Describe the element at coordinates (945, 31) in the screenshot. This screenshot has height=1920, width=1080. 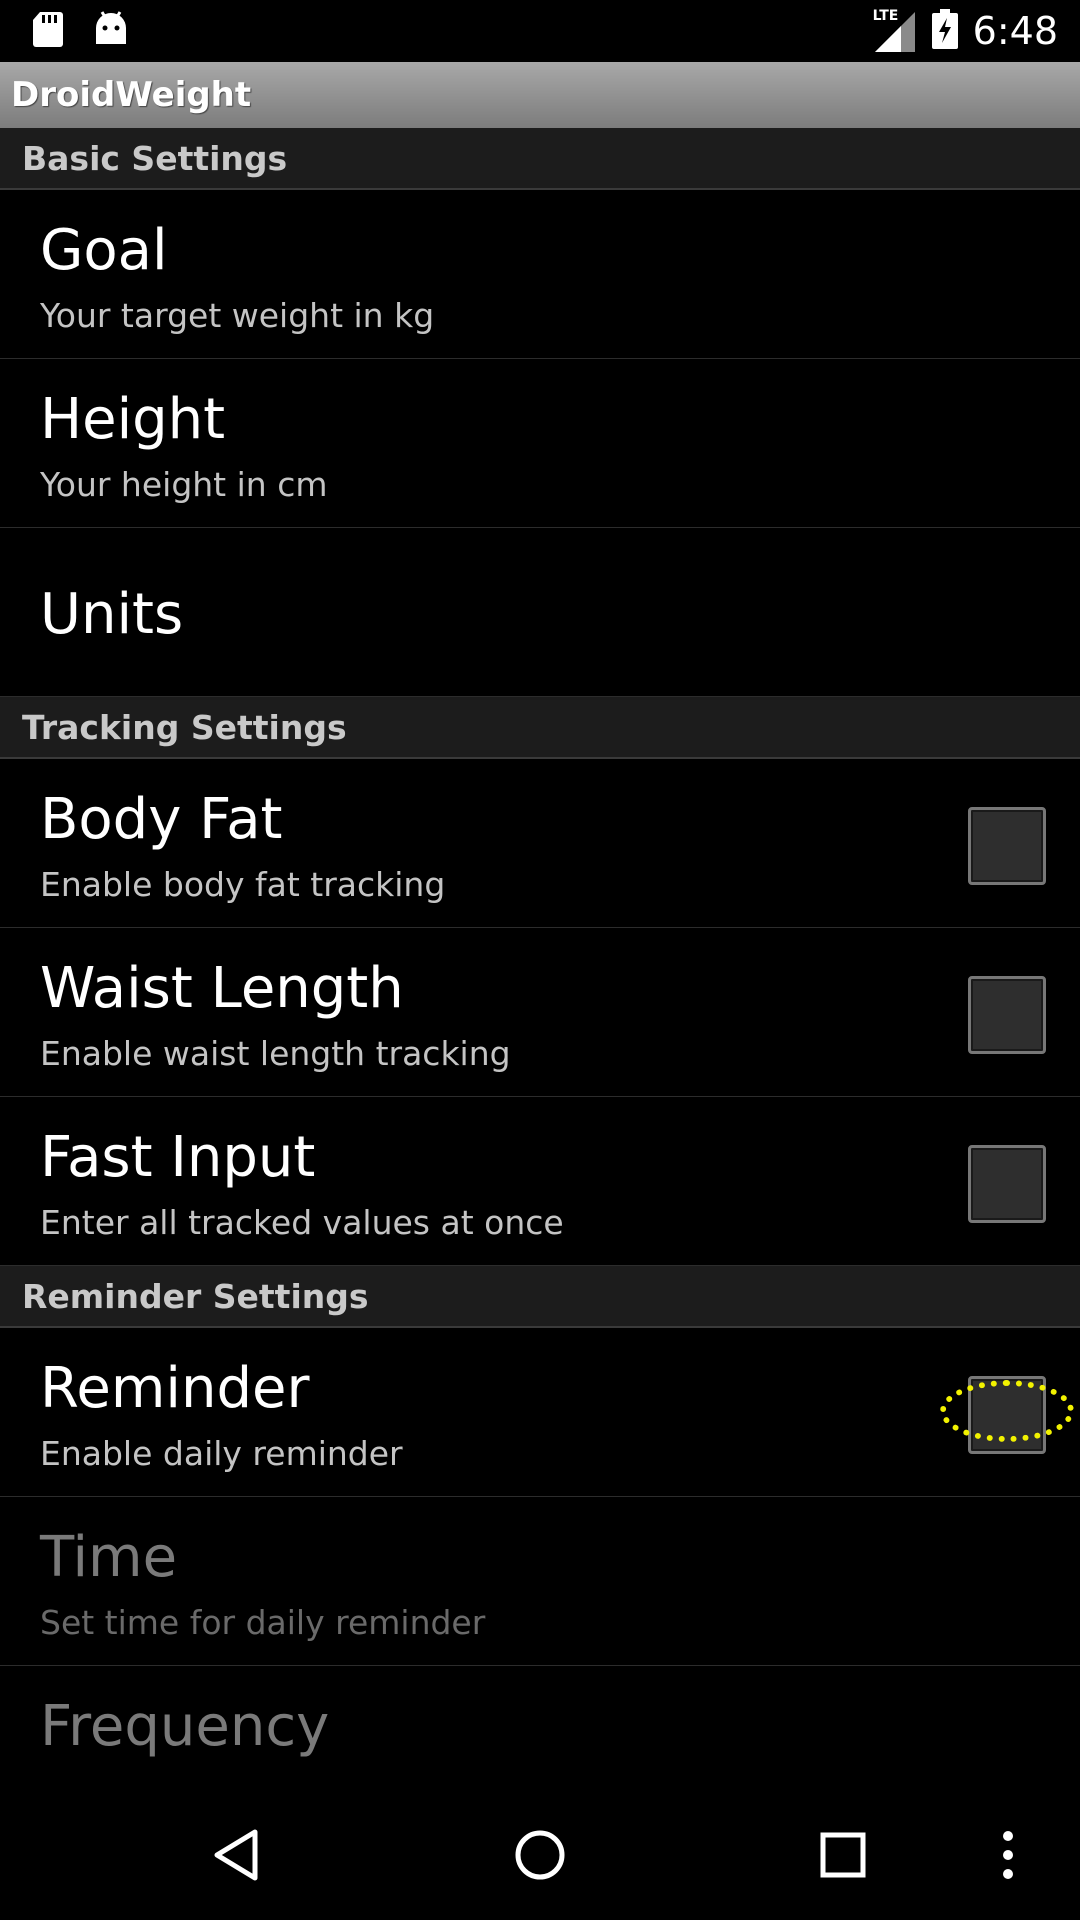
I see `battery-charging-icon` at that location.